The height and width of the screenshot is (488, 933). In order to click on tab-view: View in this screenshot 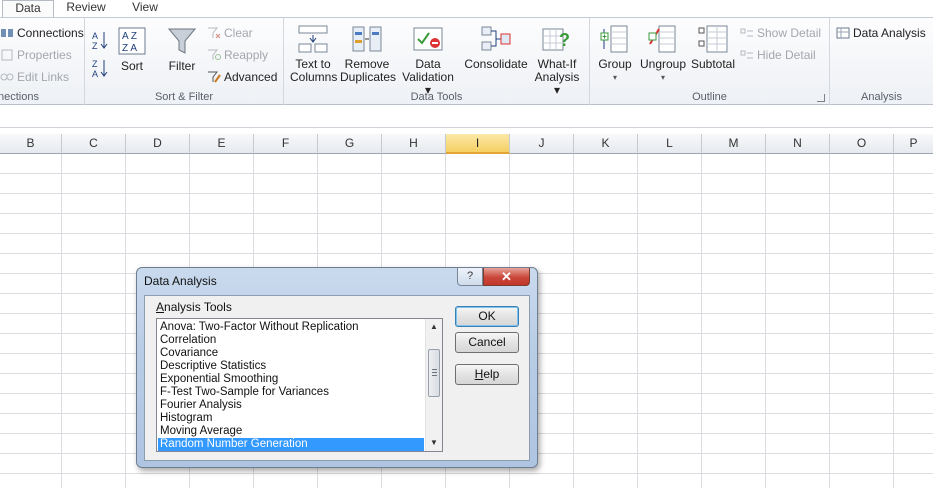, I will do `click(145, 8)`.